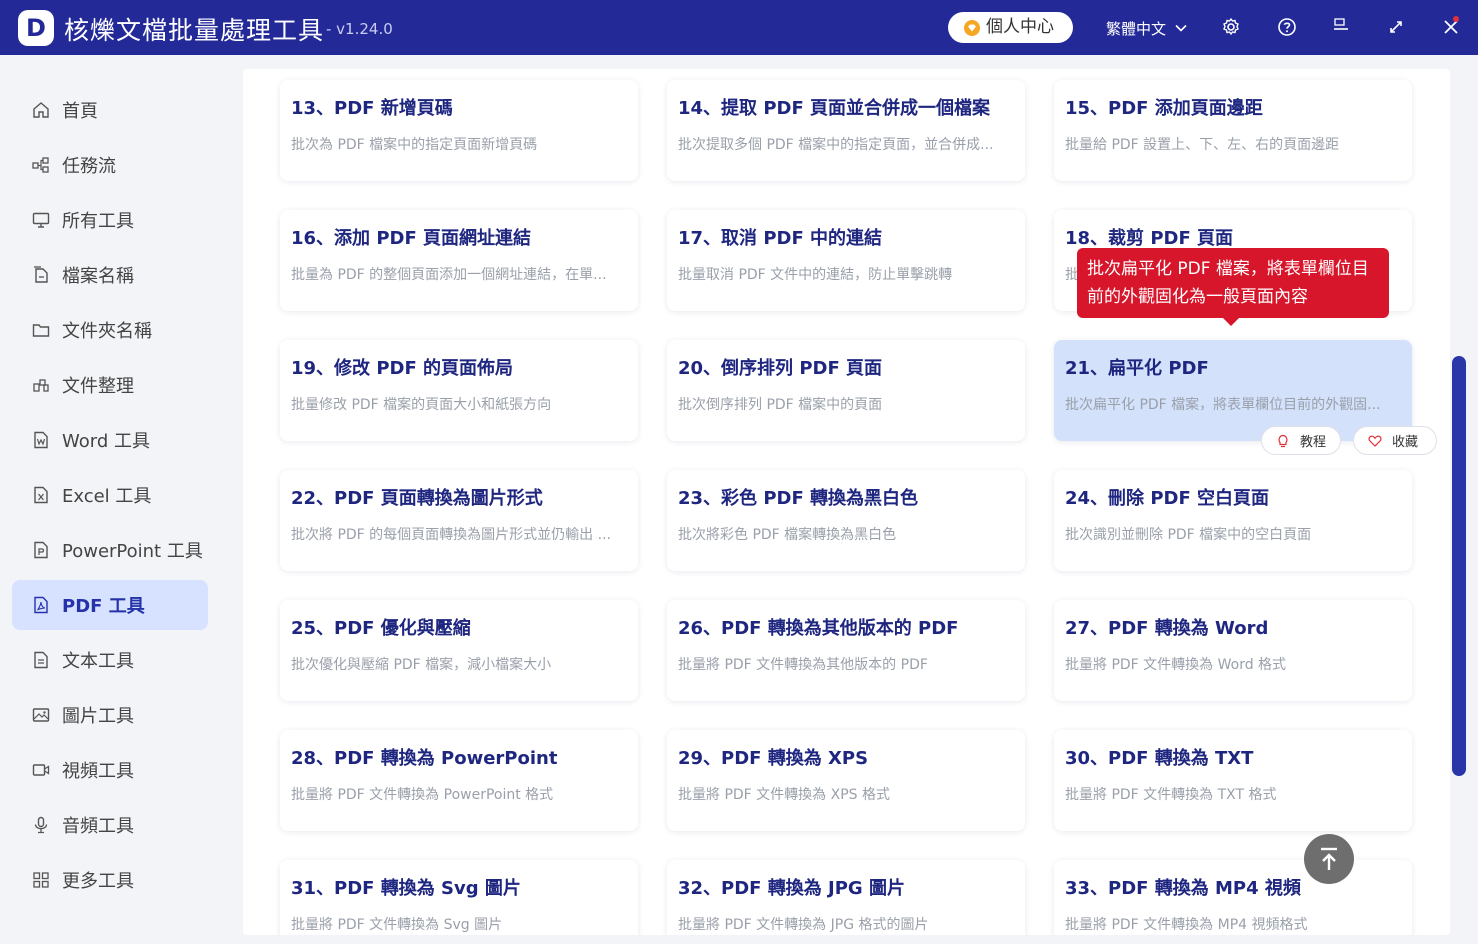  Describe the element at coordinates (773, 758) in the screenshot. I see `tool-card-title: 29、PDF 轉換為 XPS` at that location.